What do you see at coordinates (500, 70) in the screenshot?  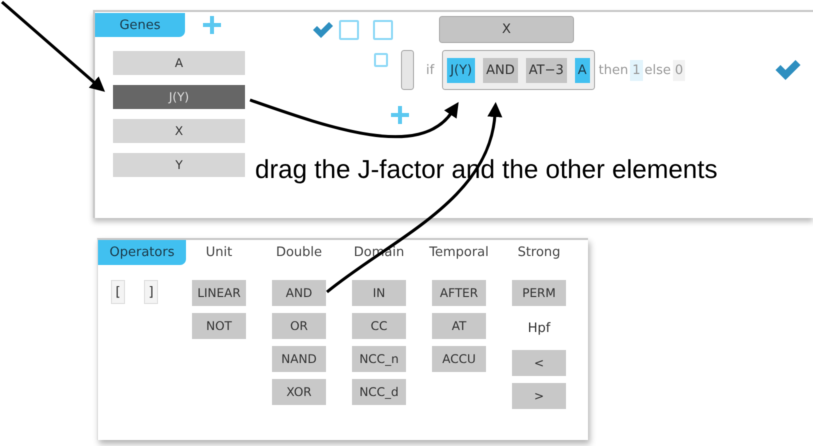 I see `condition-token: AND` at bounding box center [500, 70].